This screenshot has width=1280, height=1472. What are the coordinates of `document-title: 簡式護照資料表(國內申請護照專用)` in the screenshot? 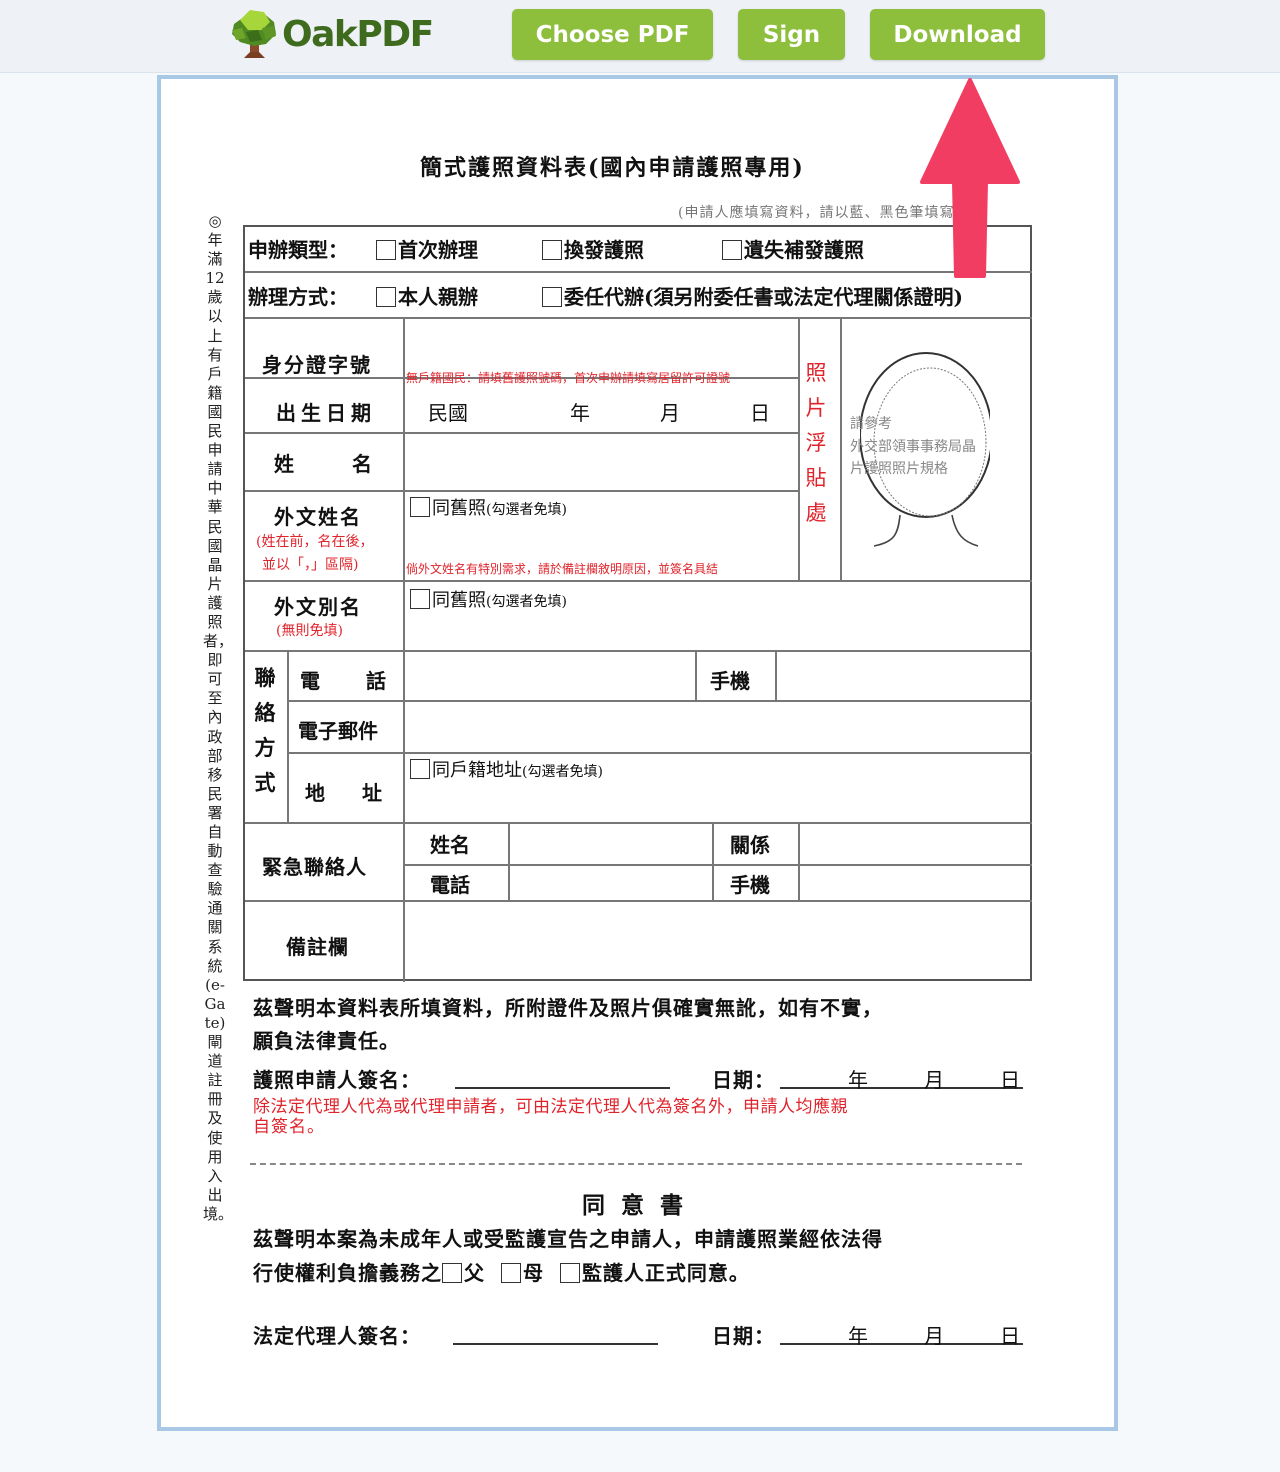 It's located at (612, 168).